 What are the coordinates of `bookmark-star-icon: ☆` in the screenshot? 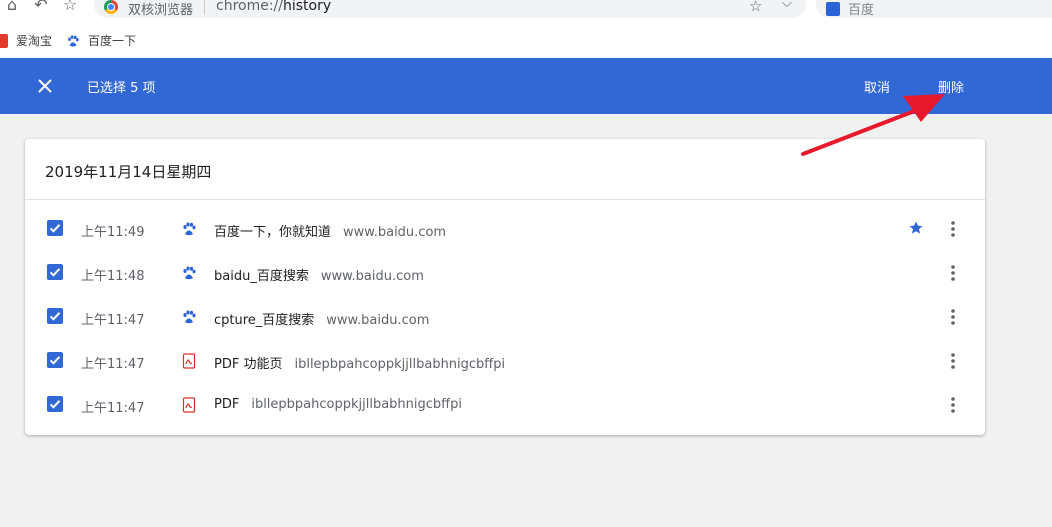 It's located at (70, 7).